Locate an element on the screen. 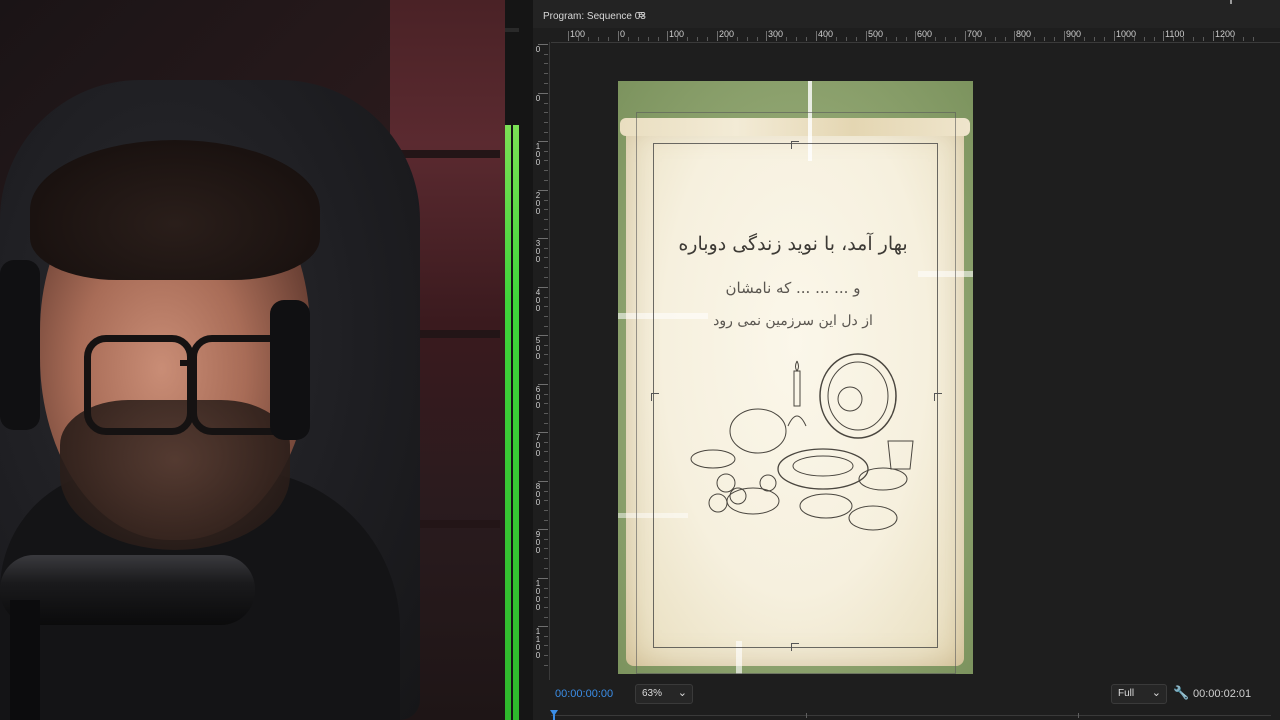 The width and height of the screenshot is (1280, 720). transform-handle-bottom is located at coordinates (795, 647).